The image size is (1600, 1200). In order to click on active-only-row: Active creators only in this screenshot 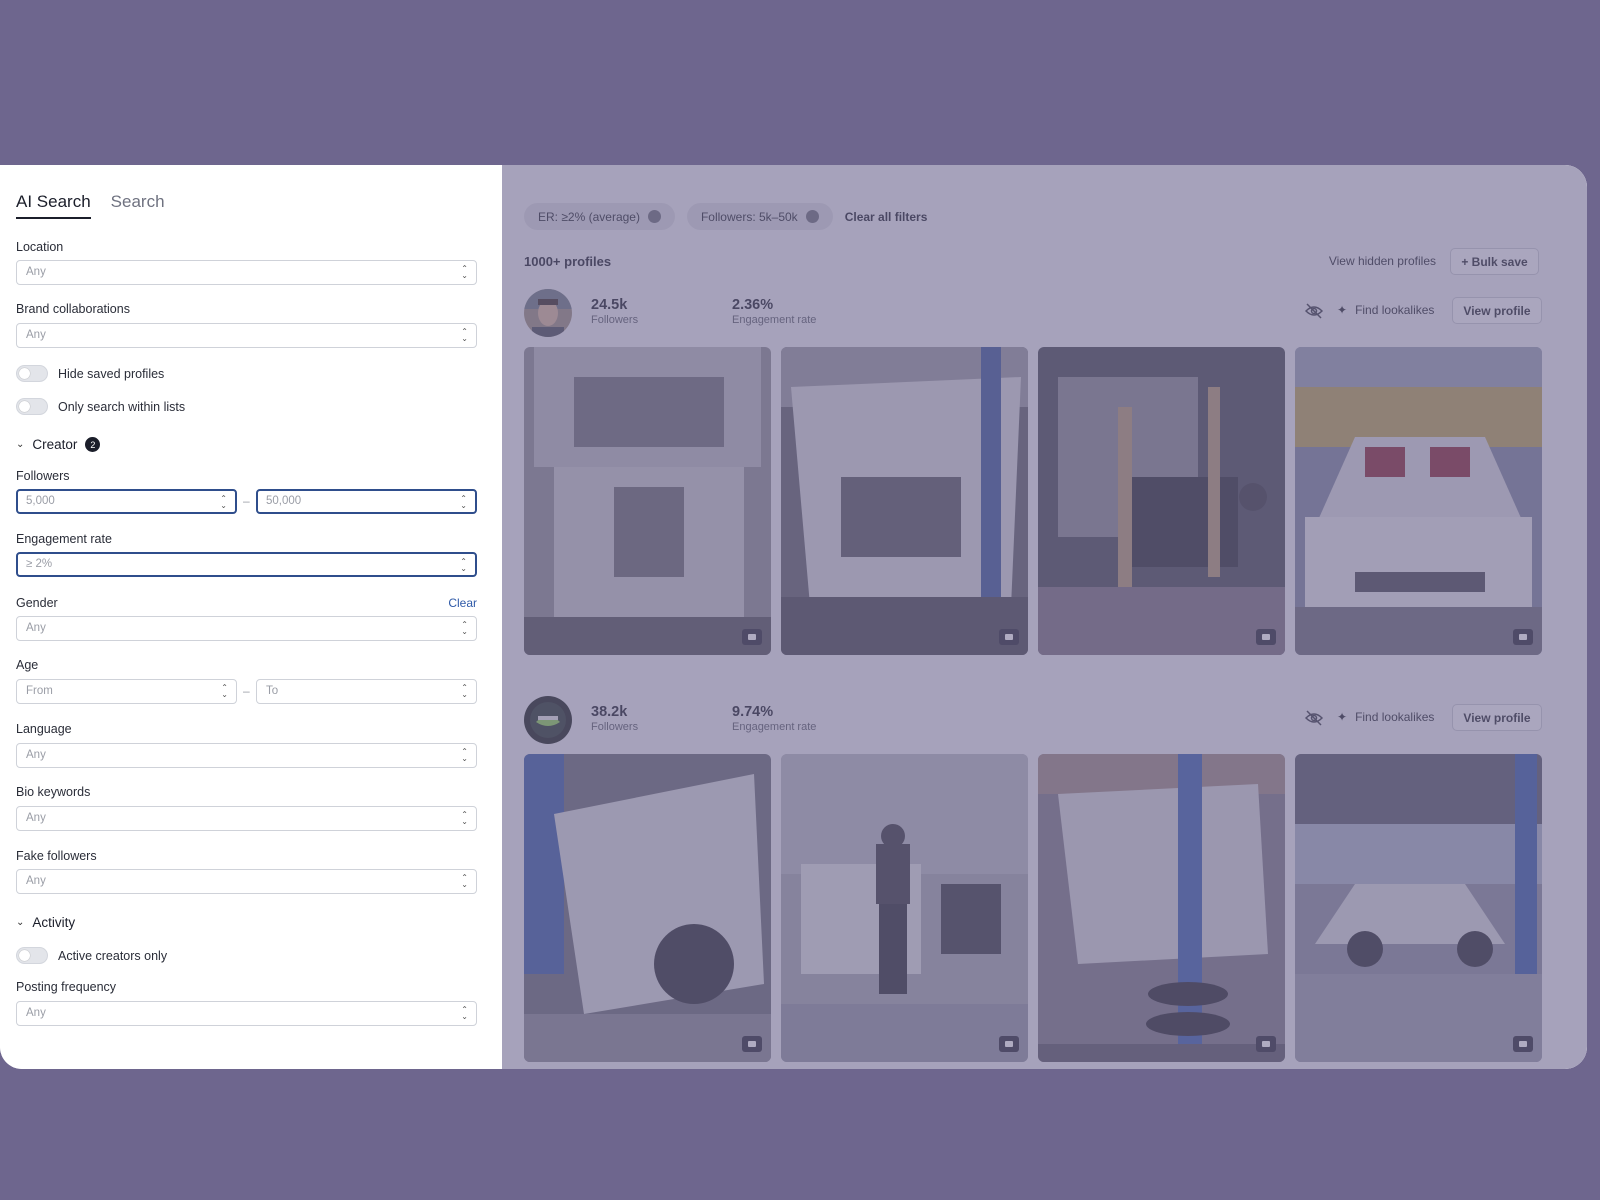, I will do `click(91, 955)`.